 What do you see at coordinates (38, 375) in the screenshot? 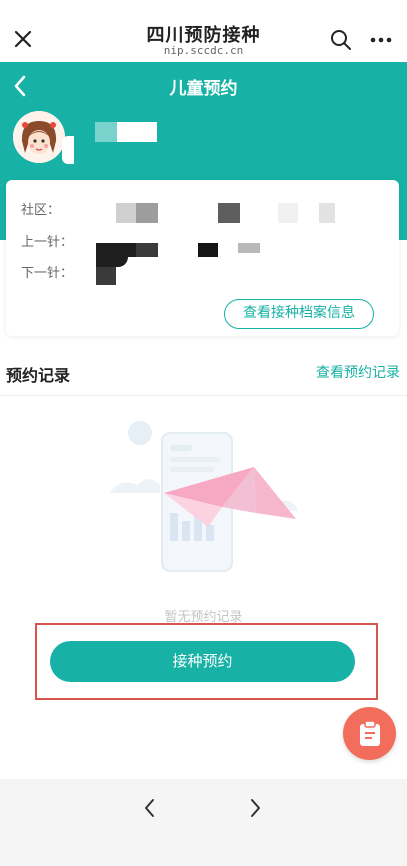
I see `records-title: 预约记录` at bounding box center [38, 375].